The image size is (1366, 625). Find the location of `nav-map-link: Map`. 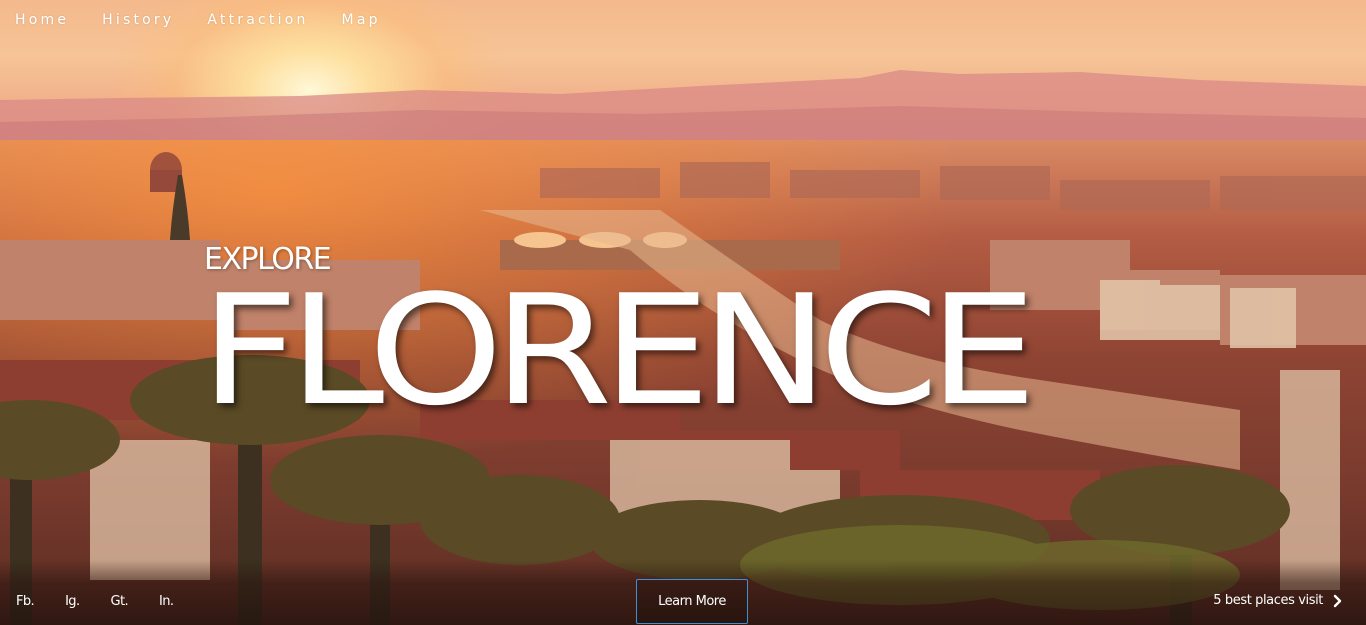

nav-map-link: Map is located at coordinates (361, 20).